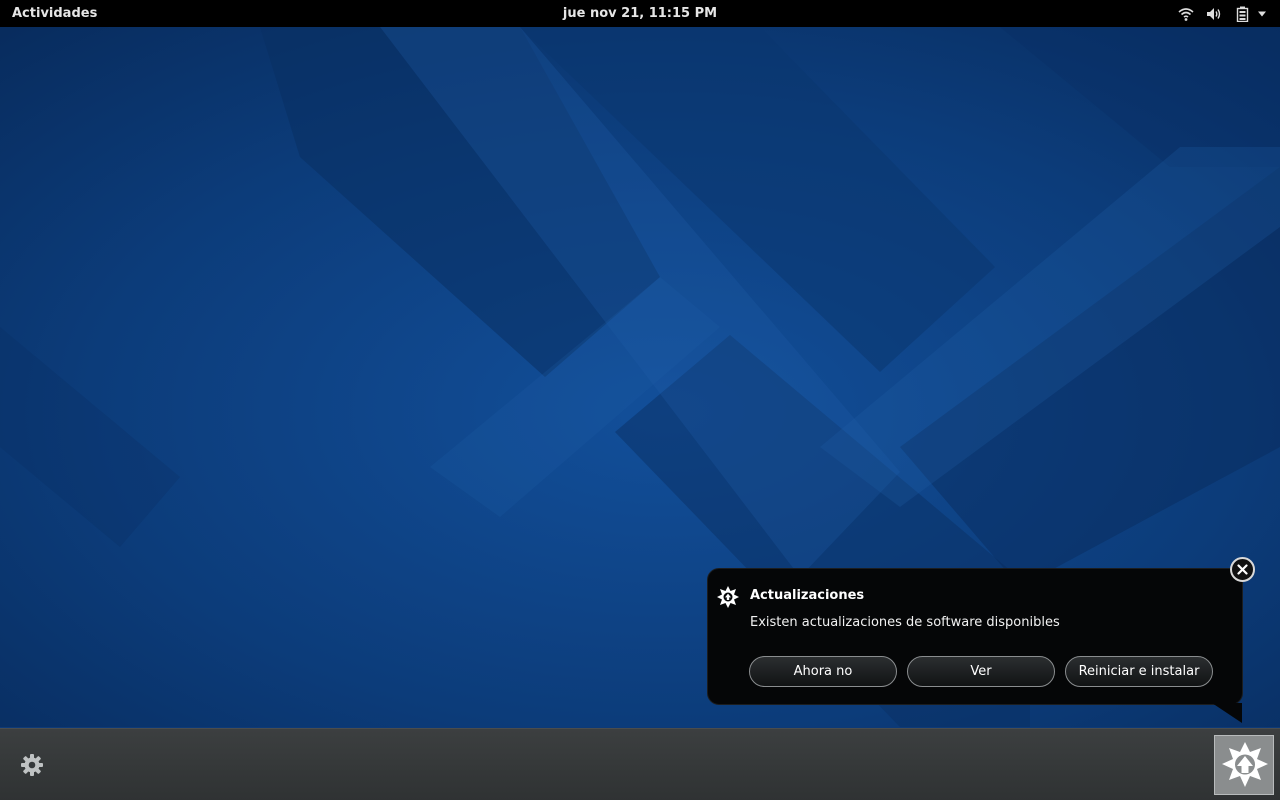  What do you see at coordinates (640, 764) in the screenshot?
I see `message-tray` at bounding box center [640, 764].